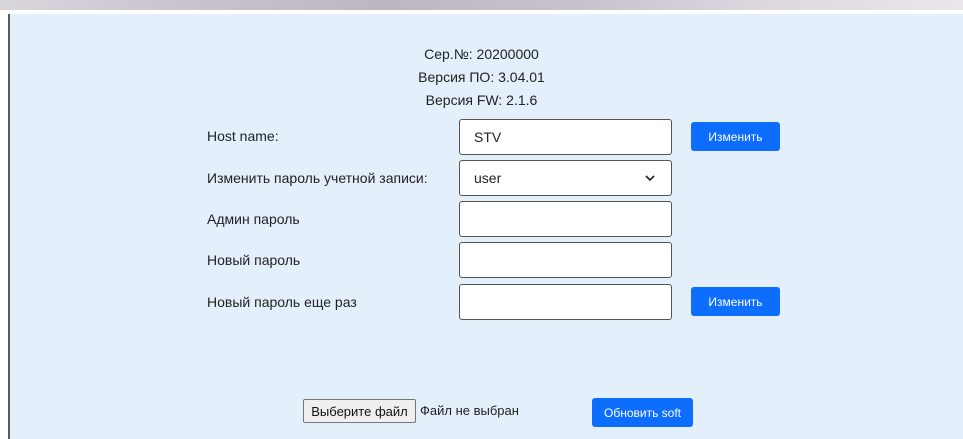 The width and height of the screenshot is (963, 439). Describe the element at coordinates (317, 178) in the screenshot. I see `account-select-label: Изменить пароль учетной записи:` at that location.